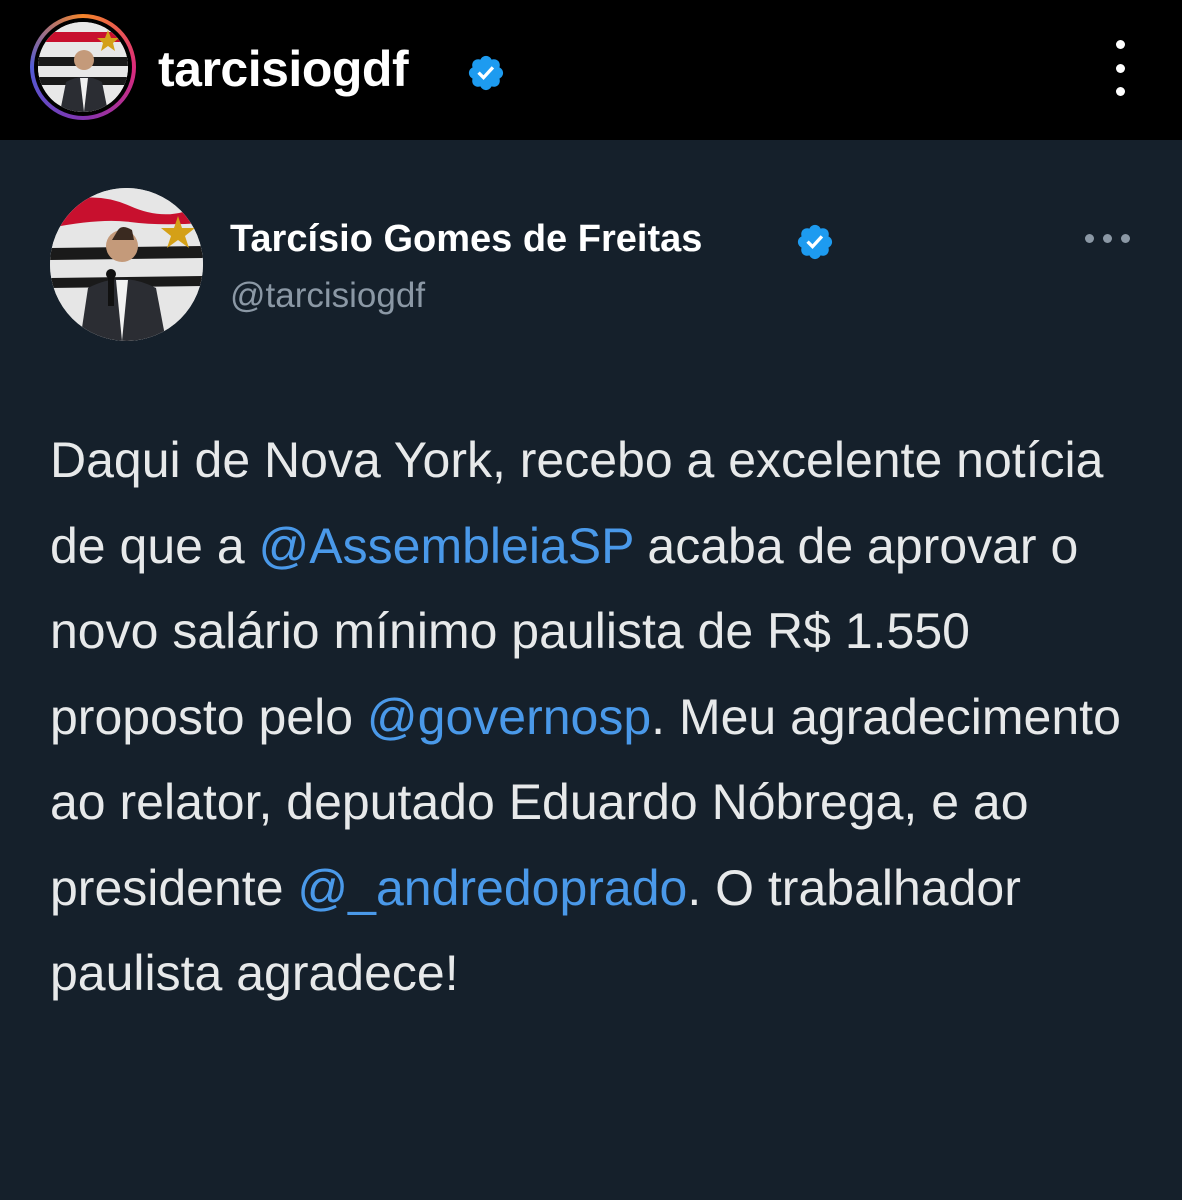 The height and width of the screenshot is (1200, 1182). What do you see at coordinates (1107, 238) in the screenshot?
I see `more-horizontal-icon` at bounding box center [1107, 238].